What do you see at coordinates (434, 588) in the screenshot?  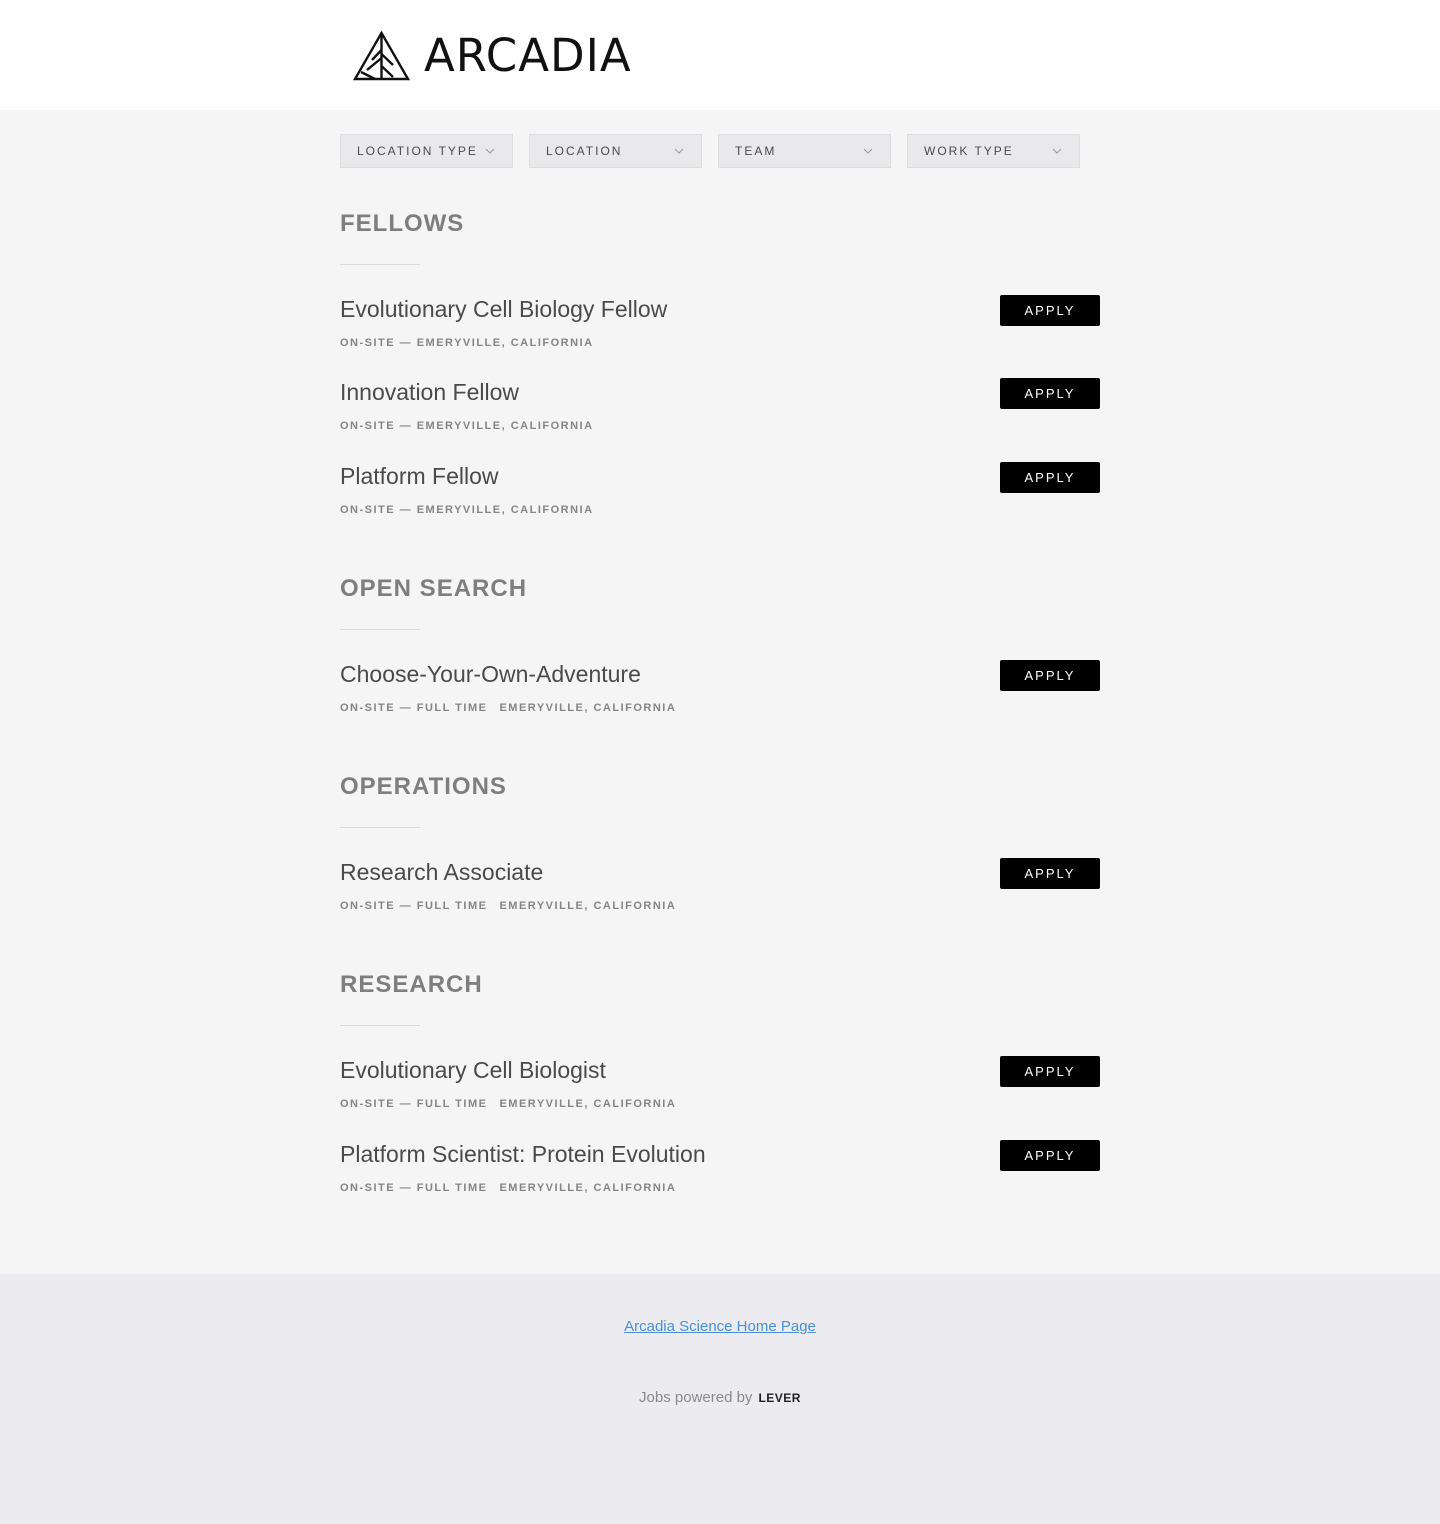 I see `section-title: OPEN SEARCH` at bounding box center [434, 588].